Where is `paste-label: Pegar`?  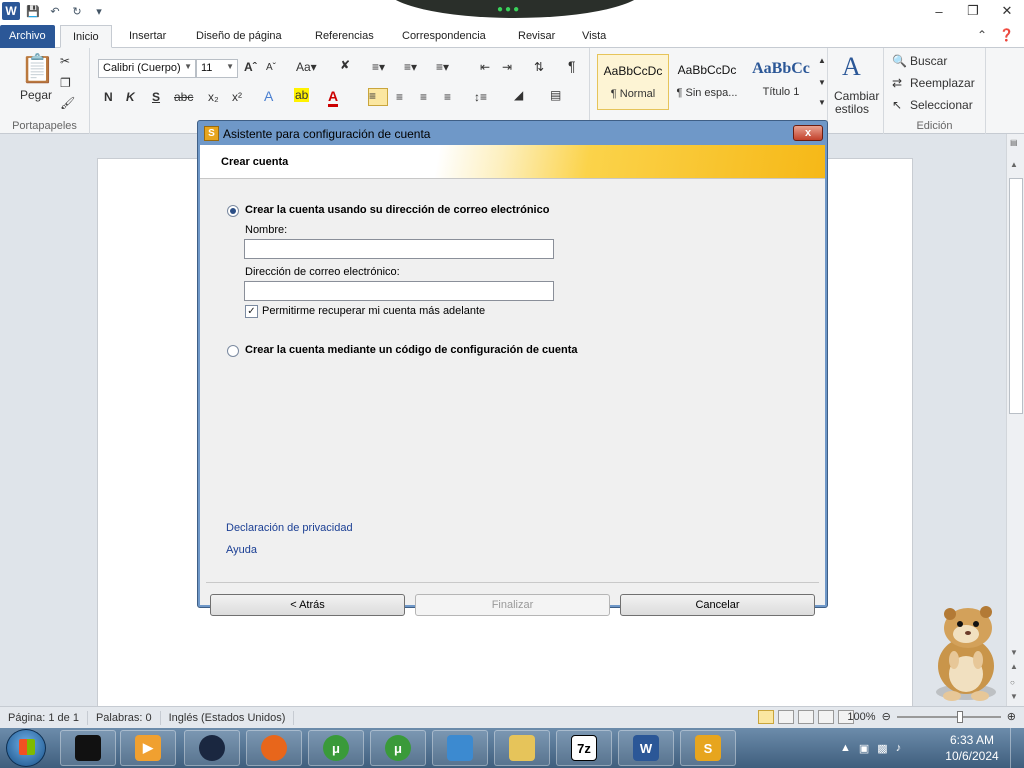
paste-label: Pegar is located at coordinates (36, 95).